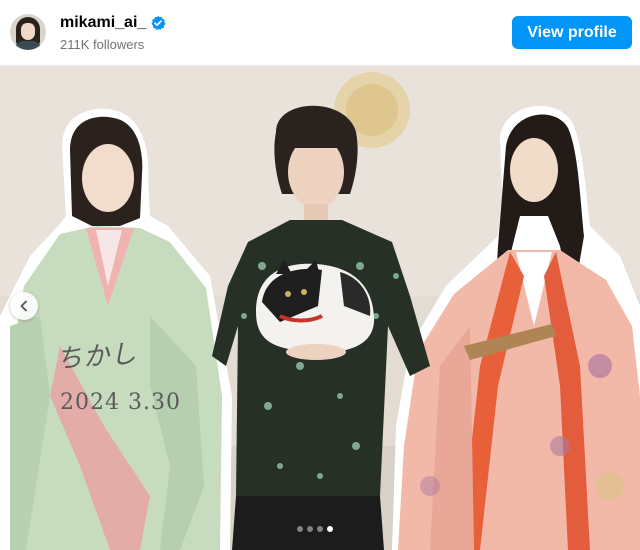 Image resolution: width=640 pixels, height=550 pixels. What do you see at coordinates (158, 22) in the screenshot?
I see `verified-badge-icon` at bounding box center [158, 22].